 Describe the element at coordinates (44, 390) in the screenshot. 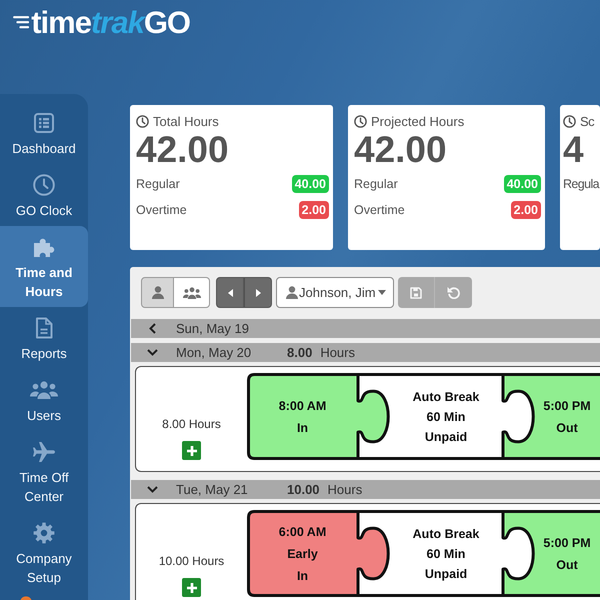

I see `users-icon` at that location.